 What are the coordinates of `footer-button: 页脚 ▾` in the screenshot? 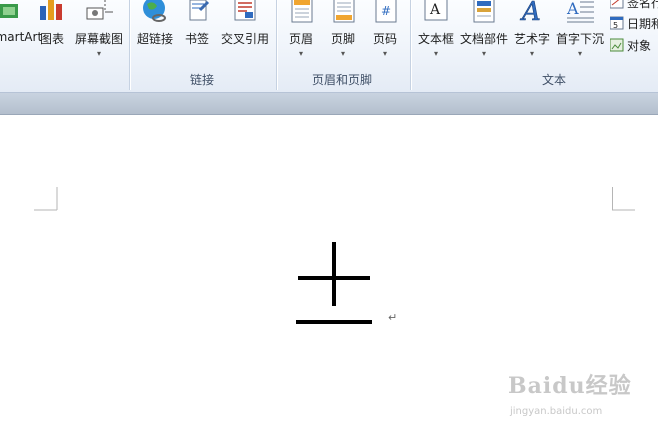 It's located at (344, 29).